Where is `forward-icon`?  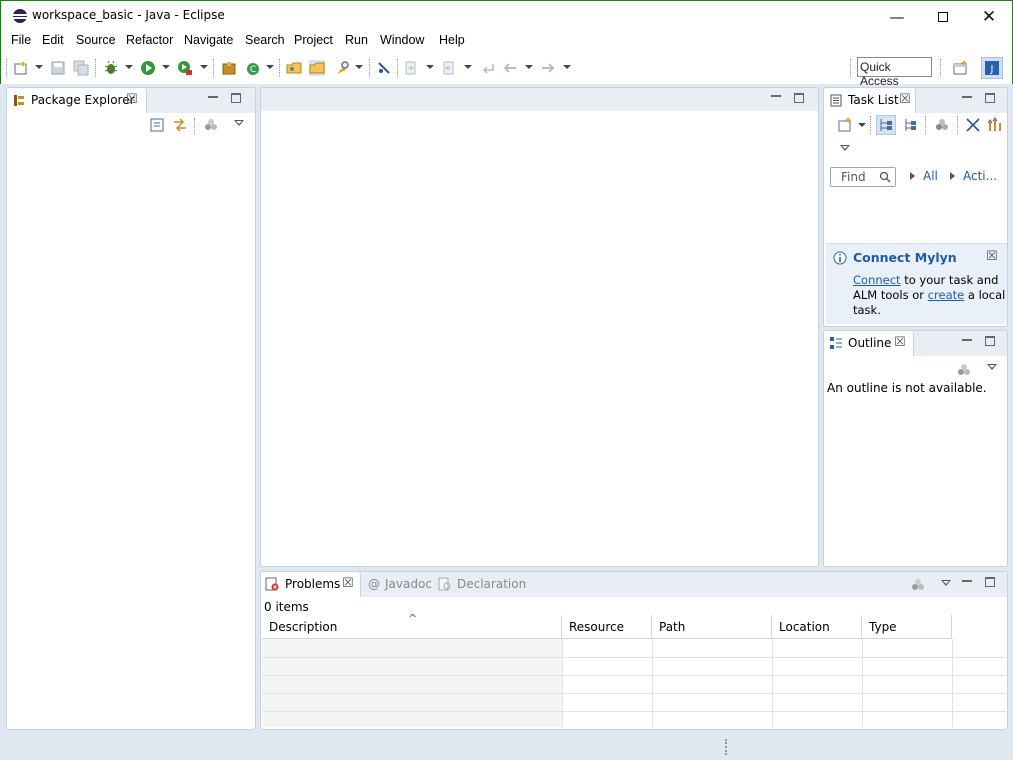 forward-icon is located at coordinates (548, 68).